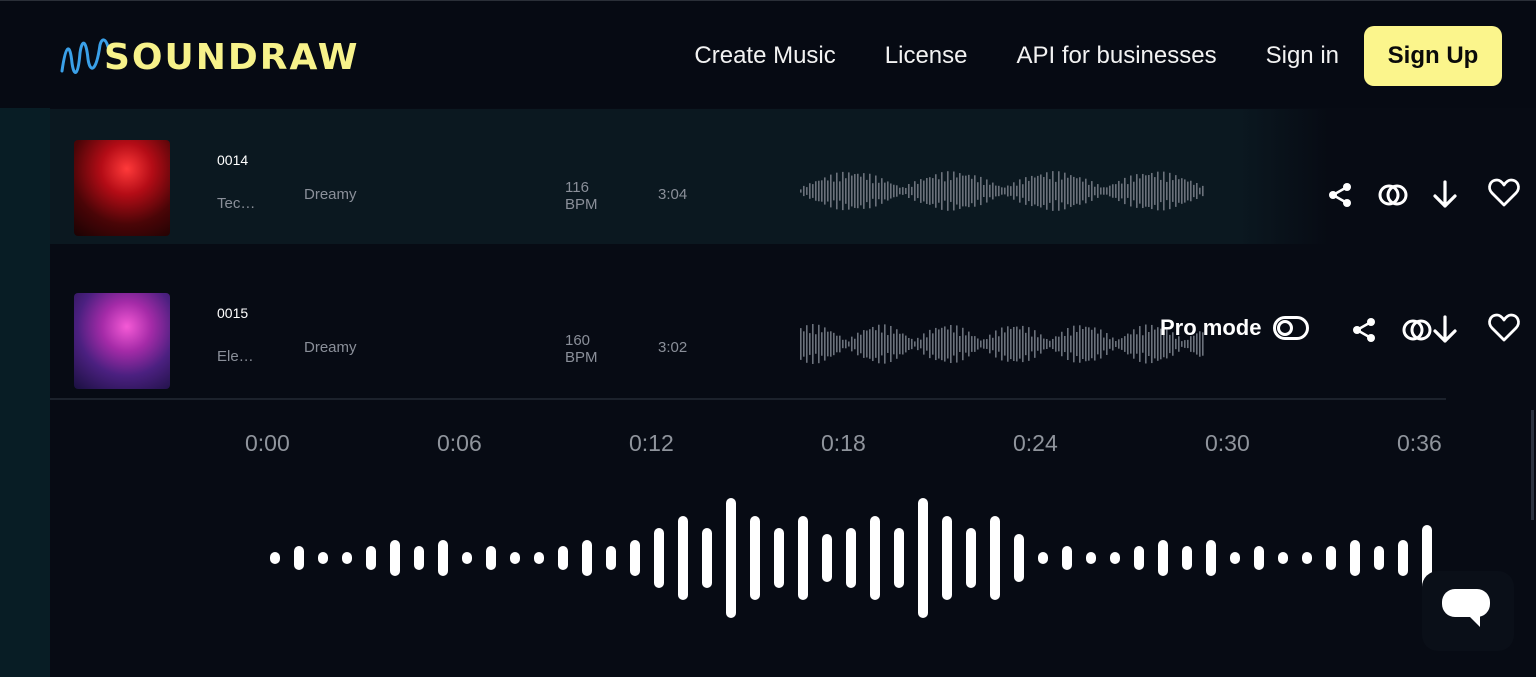  Describe the element at coordinates (764, 56) in the screenshot. I see `nav-create-music: Create Music` at that location.